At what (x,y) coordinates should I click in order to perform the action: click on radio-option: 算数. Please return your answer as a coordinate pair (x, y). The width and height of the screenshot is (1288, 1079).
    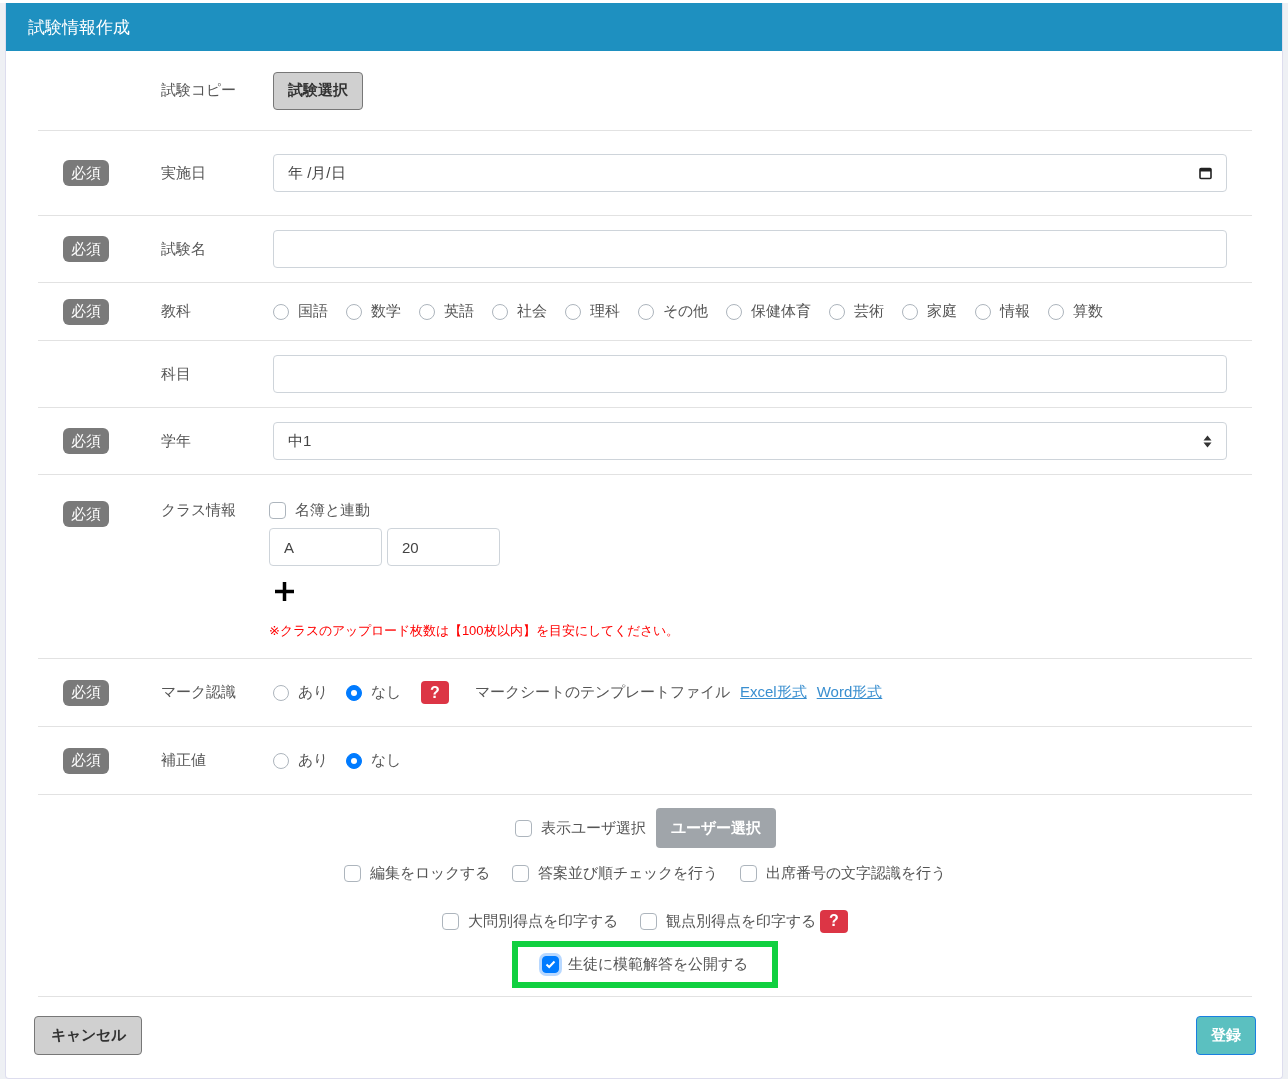
    Looking at the image, I should click on (1075, 311).